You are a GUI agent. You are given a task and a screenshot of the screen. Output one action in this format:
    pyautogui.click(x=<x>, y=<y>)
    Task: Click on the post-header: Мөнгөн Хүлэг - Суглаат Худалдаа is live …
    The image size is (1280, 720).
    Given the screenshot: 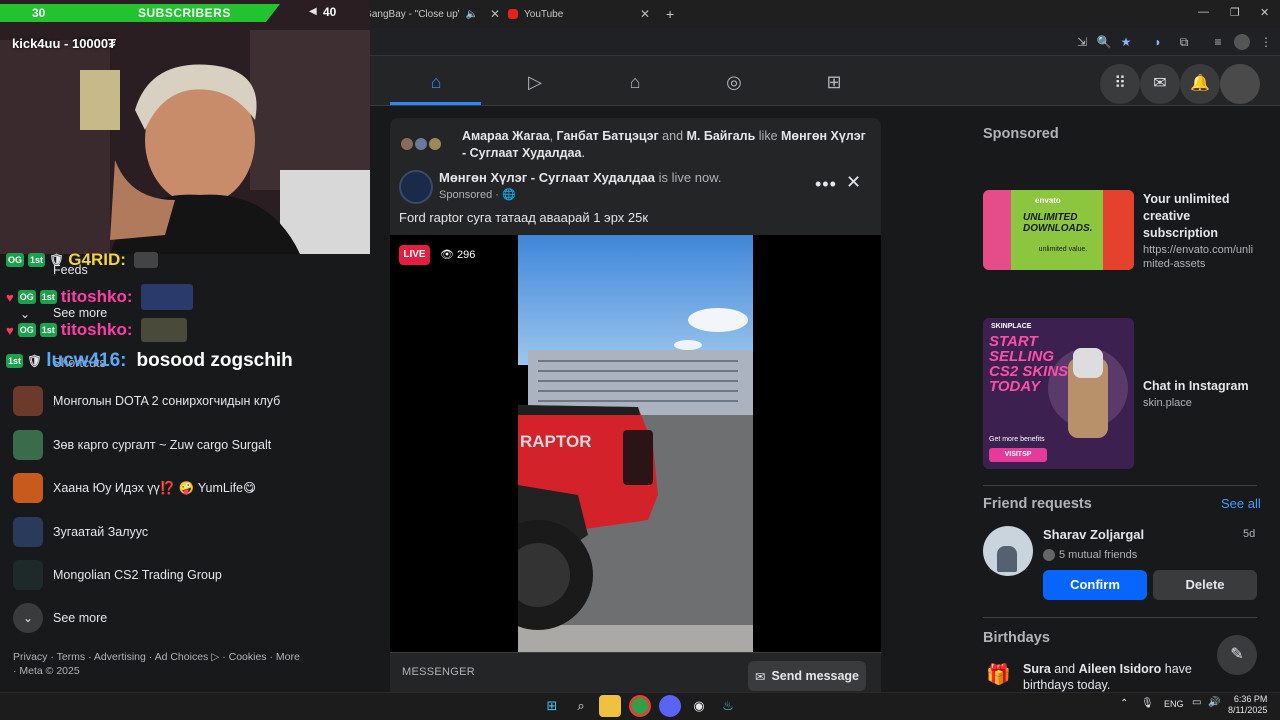 What is the action you would take?
    pyautogui.click(x=580, y=177)
    